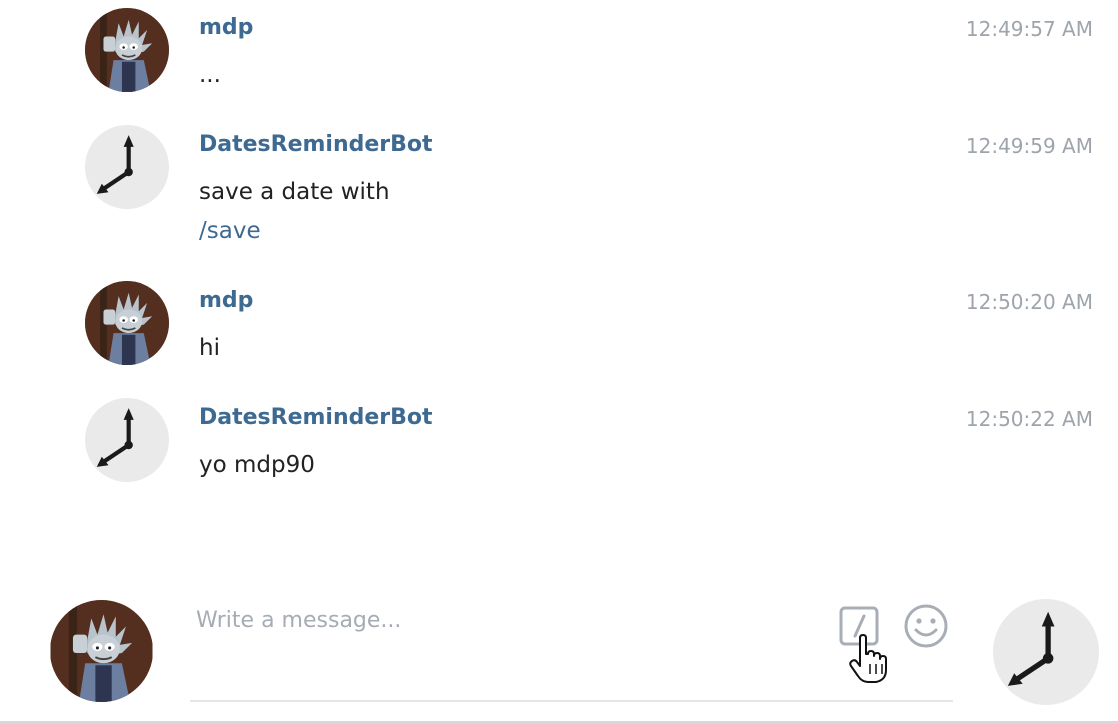 This screenshot has height=724, width=1118. What do you see at coordinates (257, 465) in the screenshot?
I see `message-text: yo mdp90` at bounding box center [257, 465].